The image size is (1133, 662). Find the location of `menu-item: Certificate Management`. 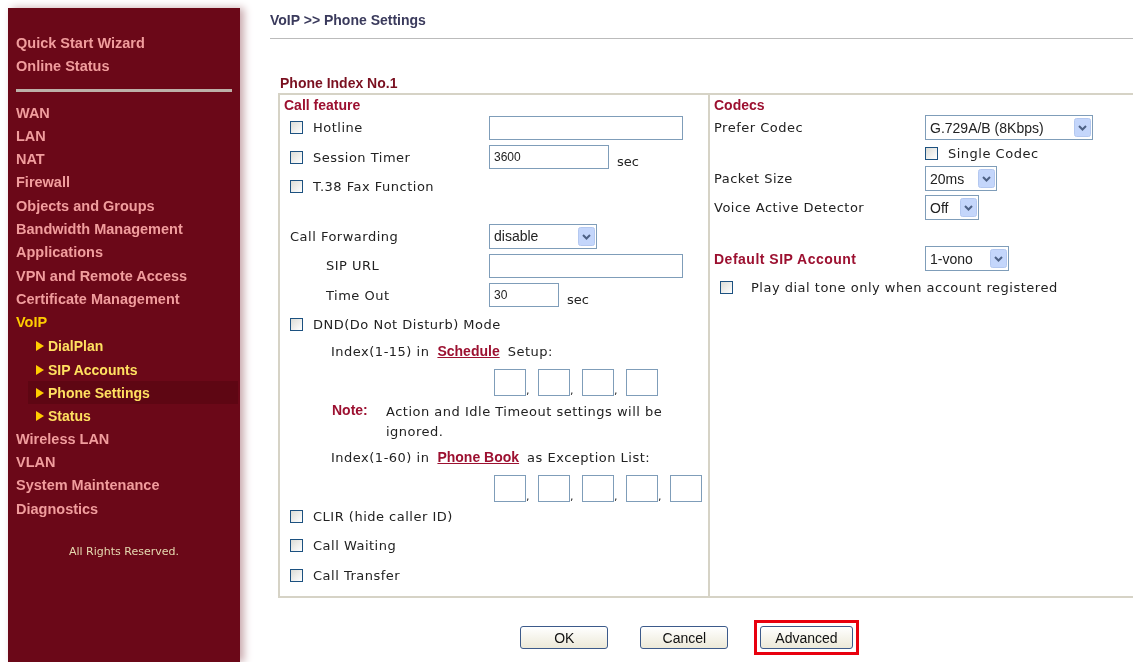

menu-item: Certificate Management is located at coordinates (98, 299).